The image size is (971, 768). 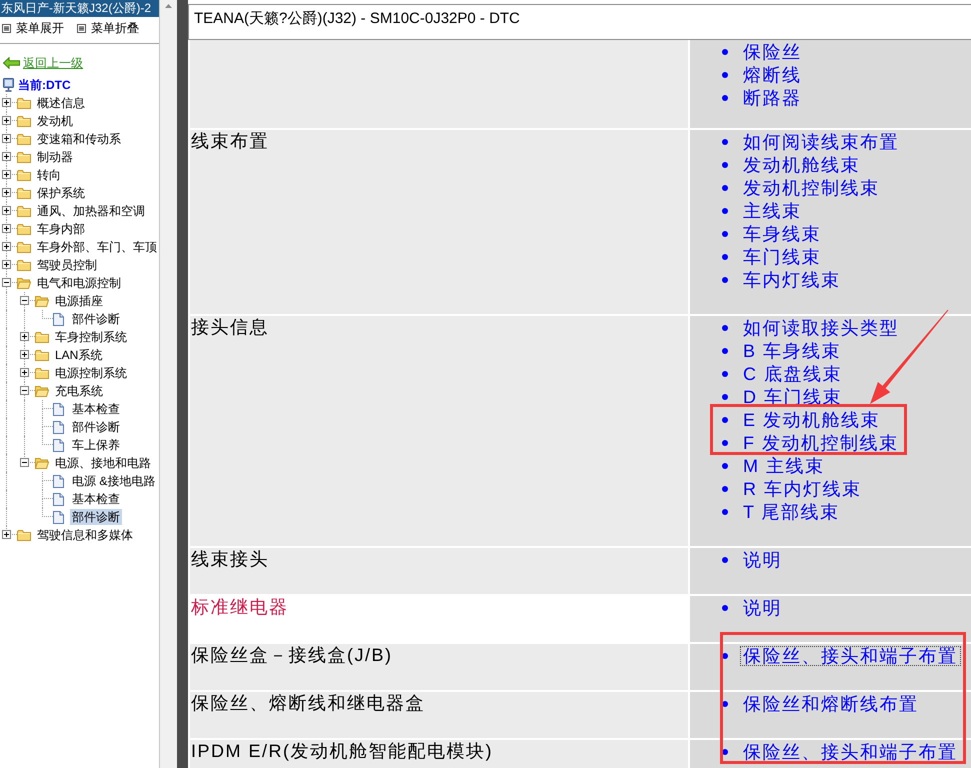 What do you see at coordinates (67, 265) in the screenshot?
I see `tree-item: 驾驶员控制` at bounding box center [67, 265].